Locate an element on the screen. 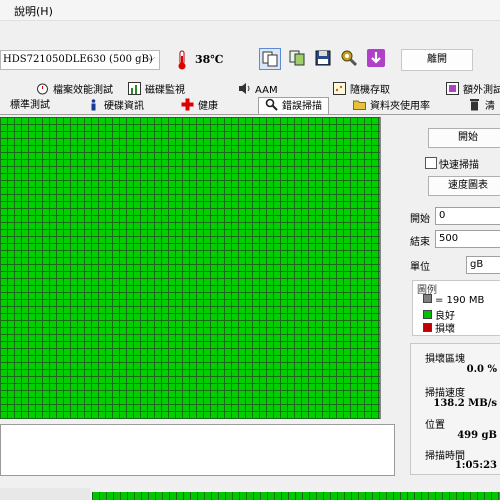 This screenshot has width=500, height=500. tab-health: 健康 is located at coordinates (199, 106).